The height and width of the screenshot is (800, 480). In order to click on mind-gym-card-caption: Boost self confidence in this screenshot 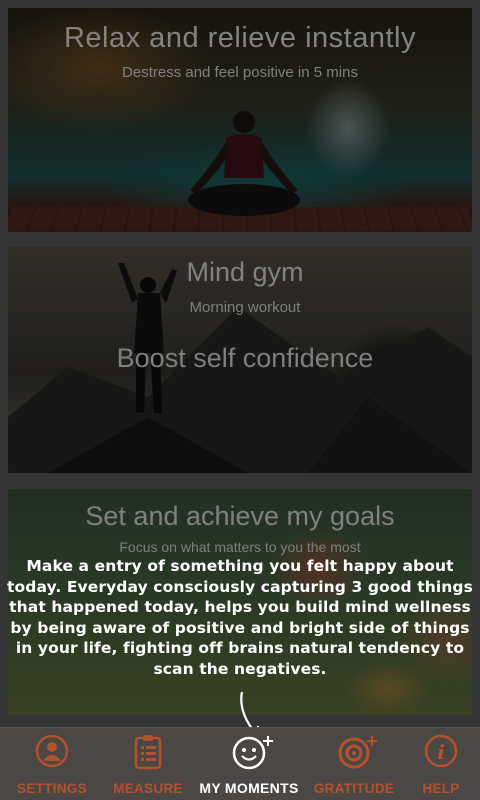, I will do `click(245, 358)`.